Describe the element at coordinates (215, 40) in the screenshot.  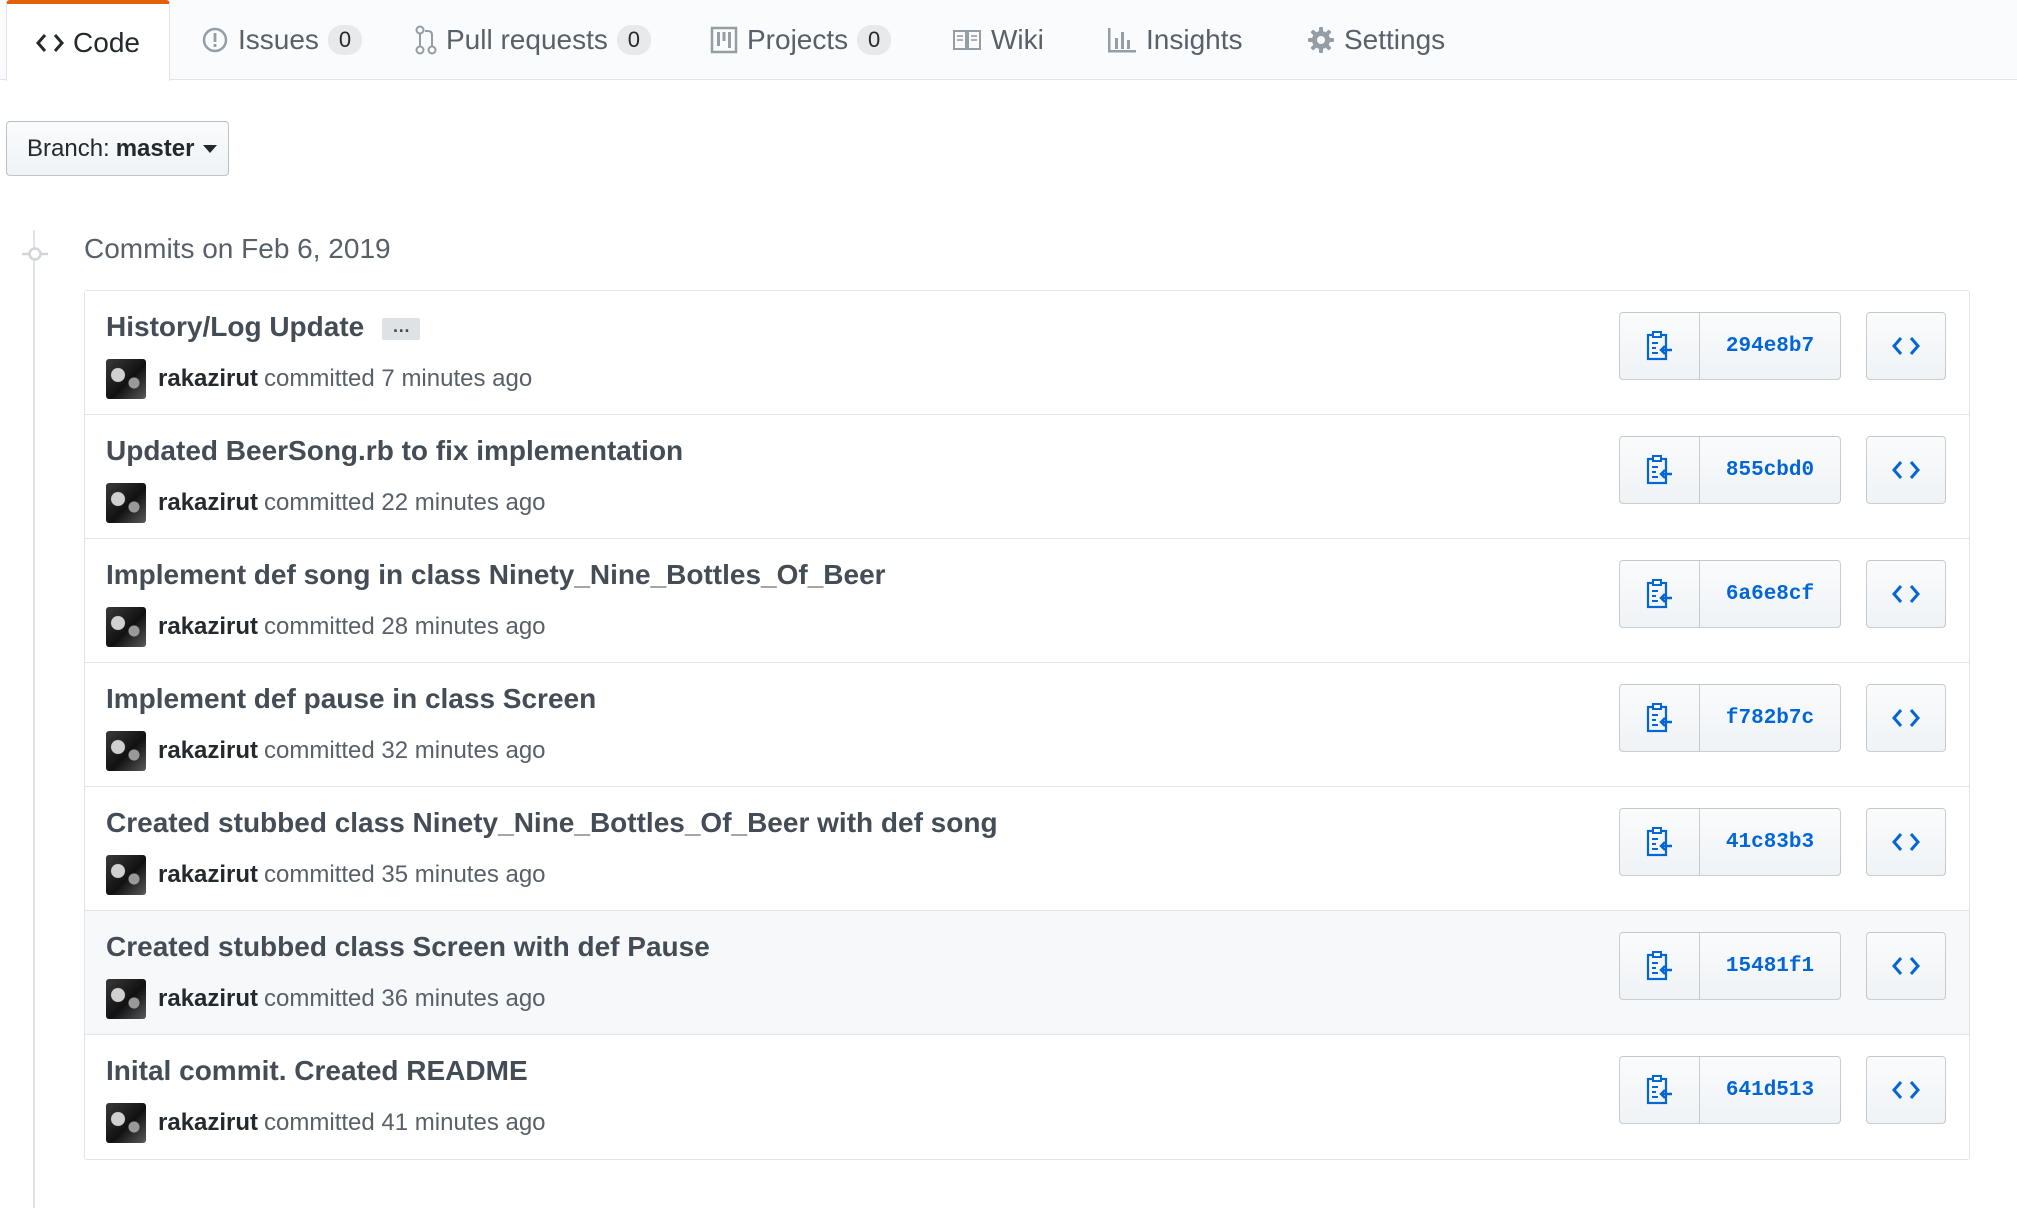
I see `issue-opened-icon` at that location.